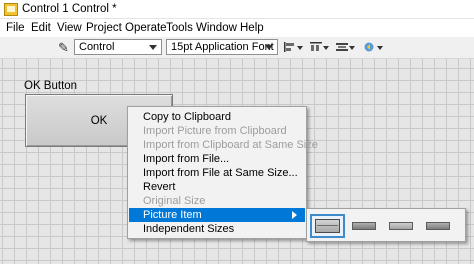  What do you see at coordinates (216, 28) in the screenshot?
I see `menu-window: Window` at bounding box center [216, 28].